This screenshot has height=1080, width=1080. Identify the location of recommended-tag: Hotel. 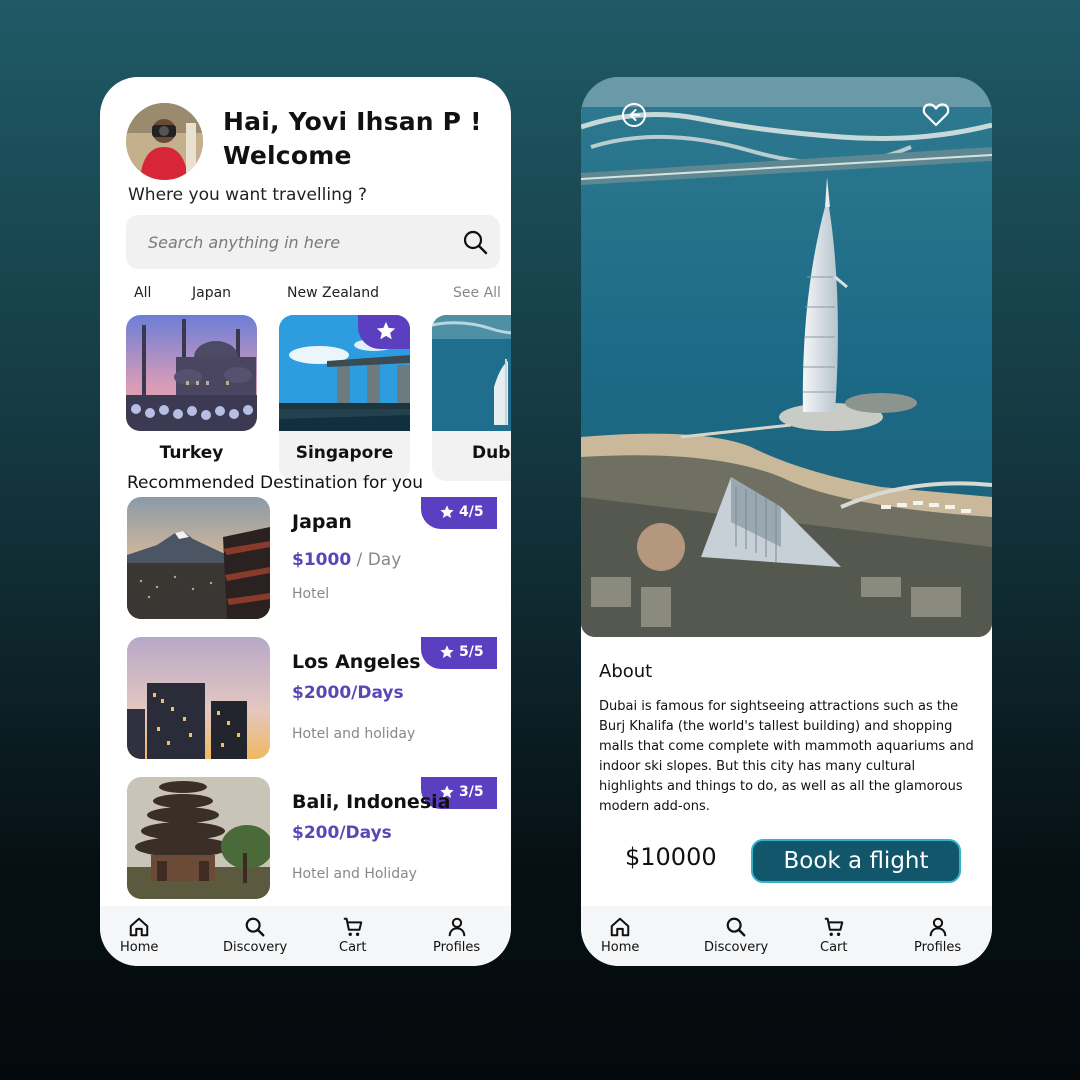
(311, 594).